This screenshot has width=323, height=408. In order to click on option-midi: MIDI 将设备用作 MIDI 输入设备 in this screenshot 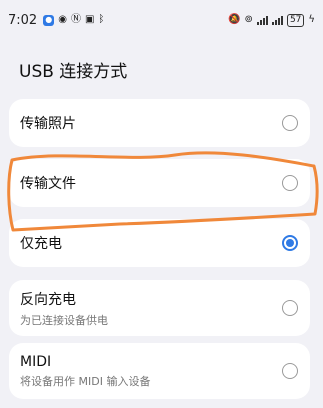, I will do `click(159, 371)`.